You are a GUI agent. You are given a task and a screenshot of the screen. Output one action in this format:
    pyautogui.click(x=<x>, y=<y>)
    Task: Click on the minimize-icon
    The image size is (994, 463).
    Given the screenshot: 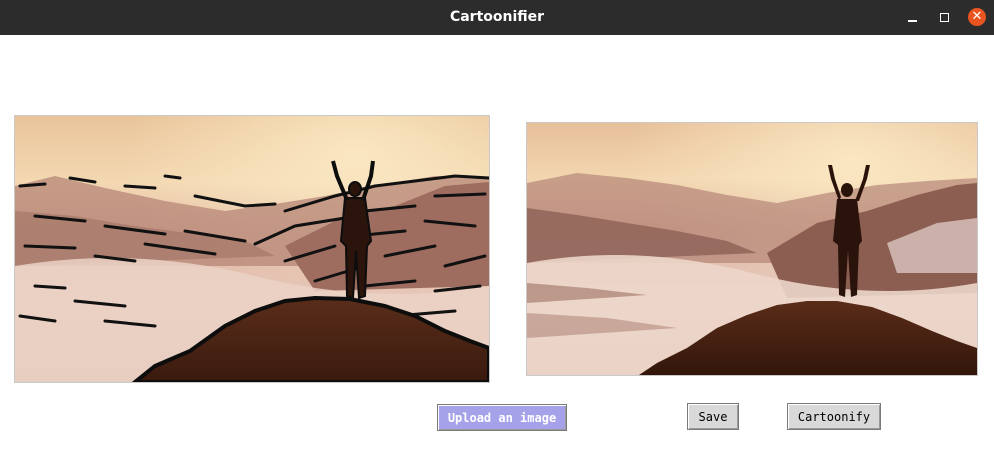 What is the action you would take?
    pyautogui.click(x=912, y=20)
    